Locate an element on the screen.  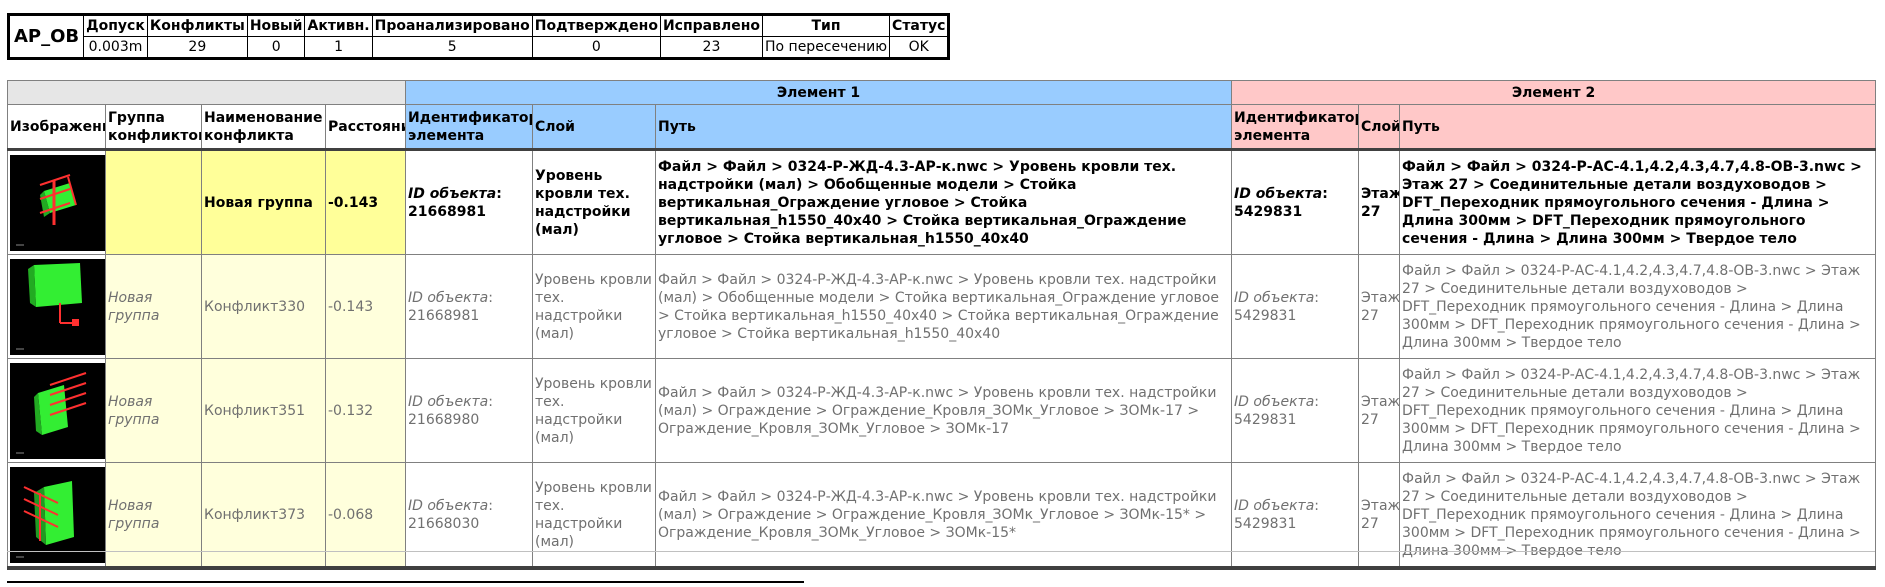
col-header-e2-layer: Слой is located at coordinates (1379, 127).